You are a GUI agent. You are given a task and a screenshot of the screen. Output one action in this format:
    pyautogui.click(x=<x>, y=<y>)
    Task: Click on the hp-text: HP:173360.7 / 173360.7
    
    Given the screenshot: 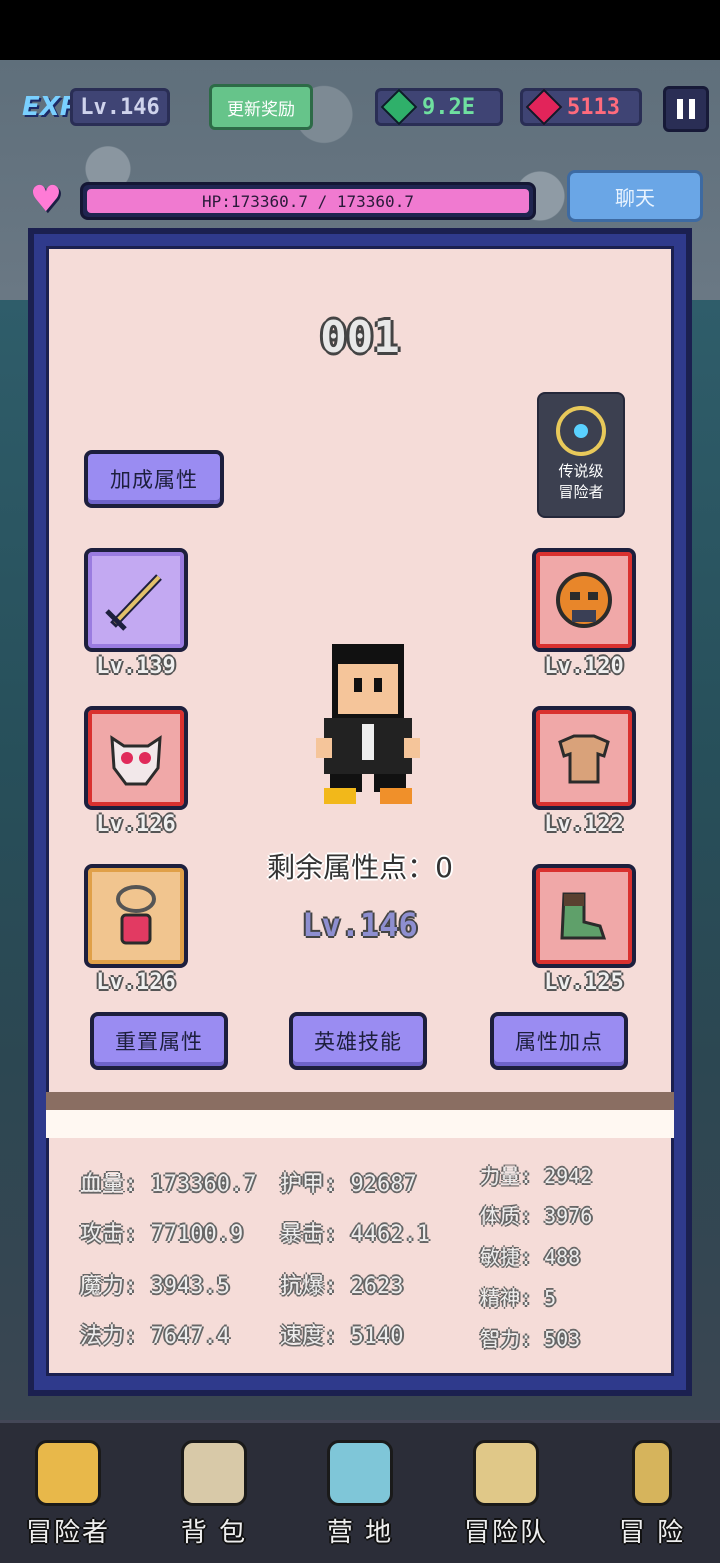 What is the action you would take?
    pyautogui.click(x=308, y=201)
    